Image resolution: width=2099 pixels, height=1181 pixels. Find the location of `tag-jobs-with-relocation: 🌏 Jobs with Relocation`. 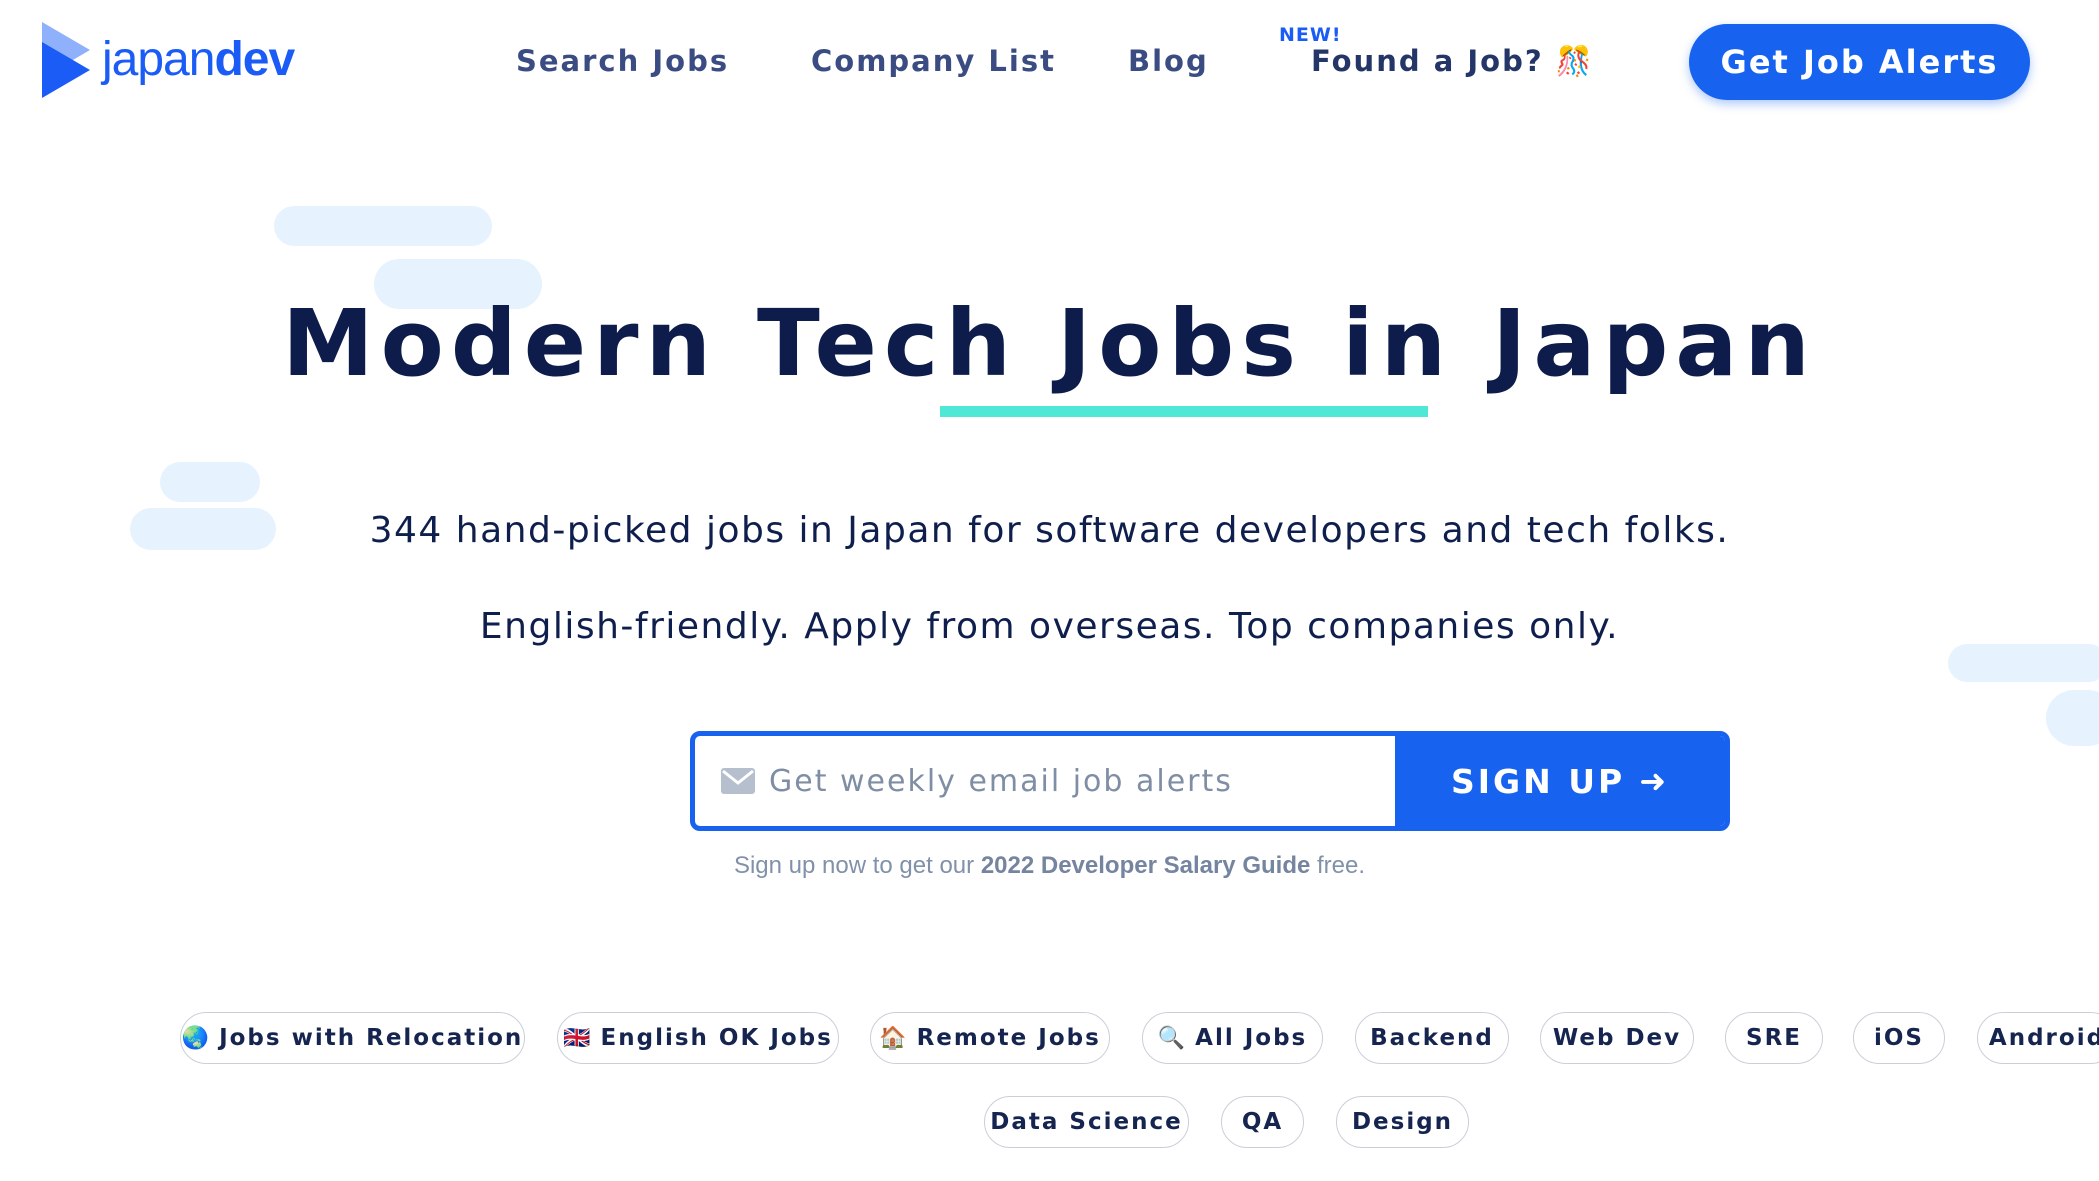

tag-jobs-with-relocation: 🌏 Jobs with Relocation is located at coordinates (352, 1038).